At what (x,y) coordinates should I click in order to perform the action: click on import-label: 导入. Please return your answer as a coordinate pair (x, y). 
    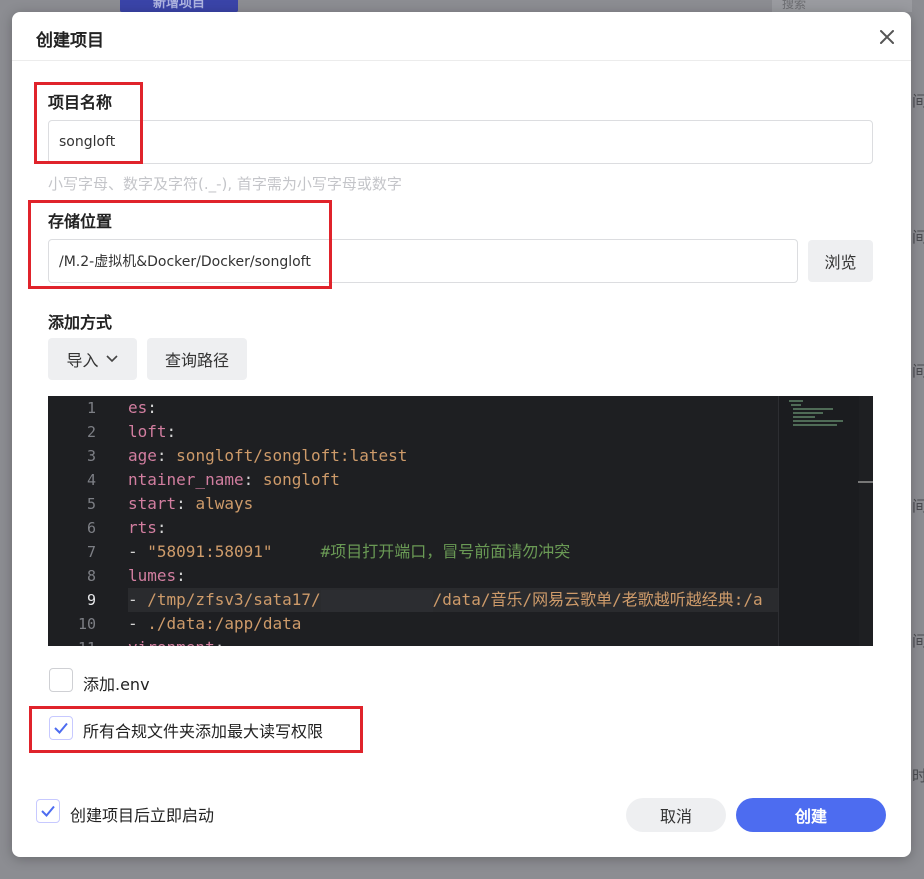
    Looking at the image, I should click on (82, 360).